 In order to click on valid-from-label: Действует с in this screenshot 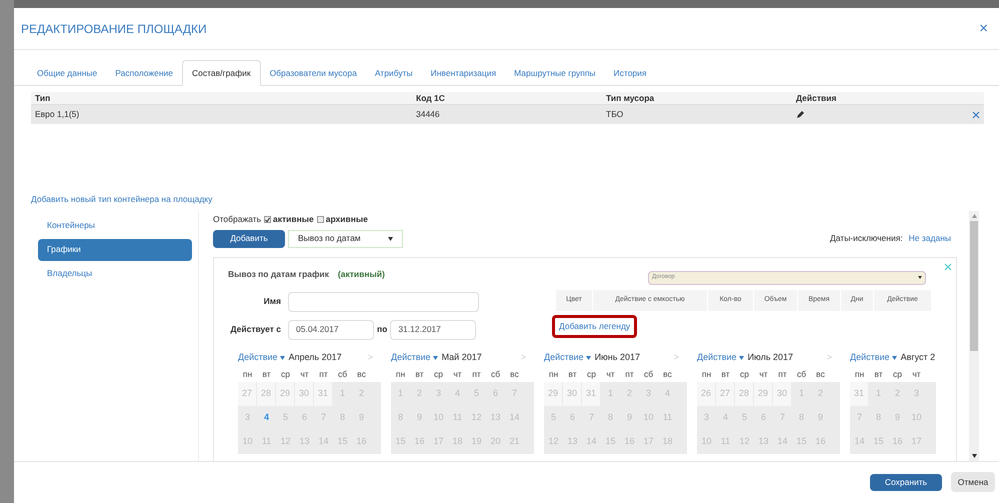, I will do `click(256, 329)`.